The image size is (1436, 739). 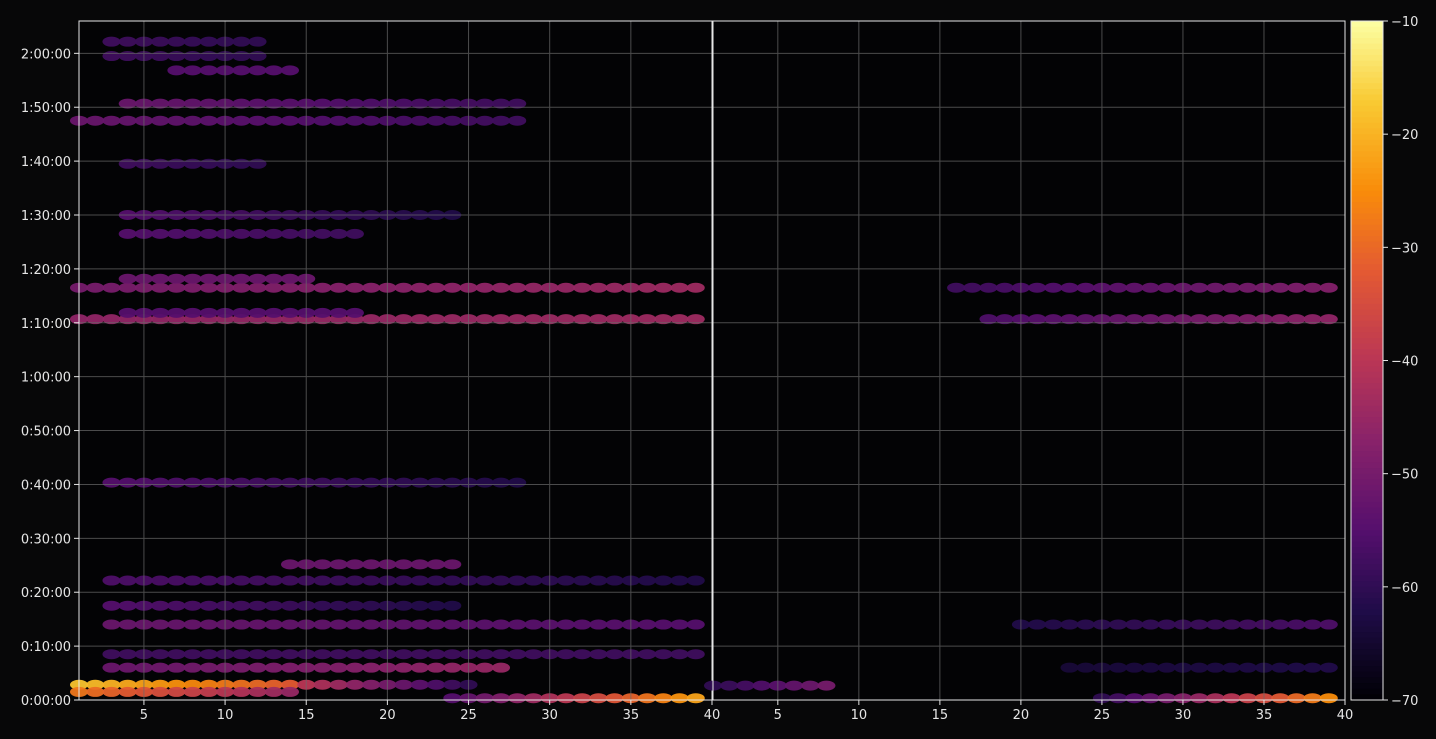 What do you see at coordinates (387, 715) in the screenshot?
I see `x-tick-label: 20` at bounding box center [387, 715].